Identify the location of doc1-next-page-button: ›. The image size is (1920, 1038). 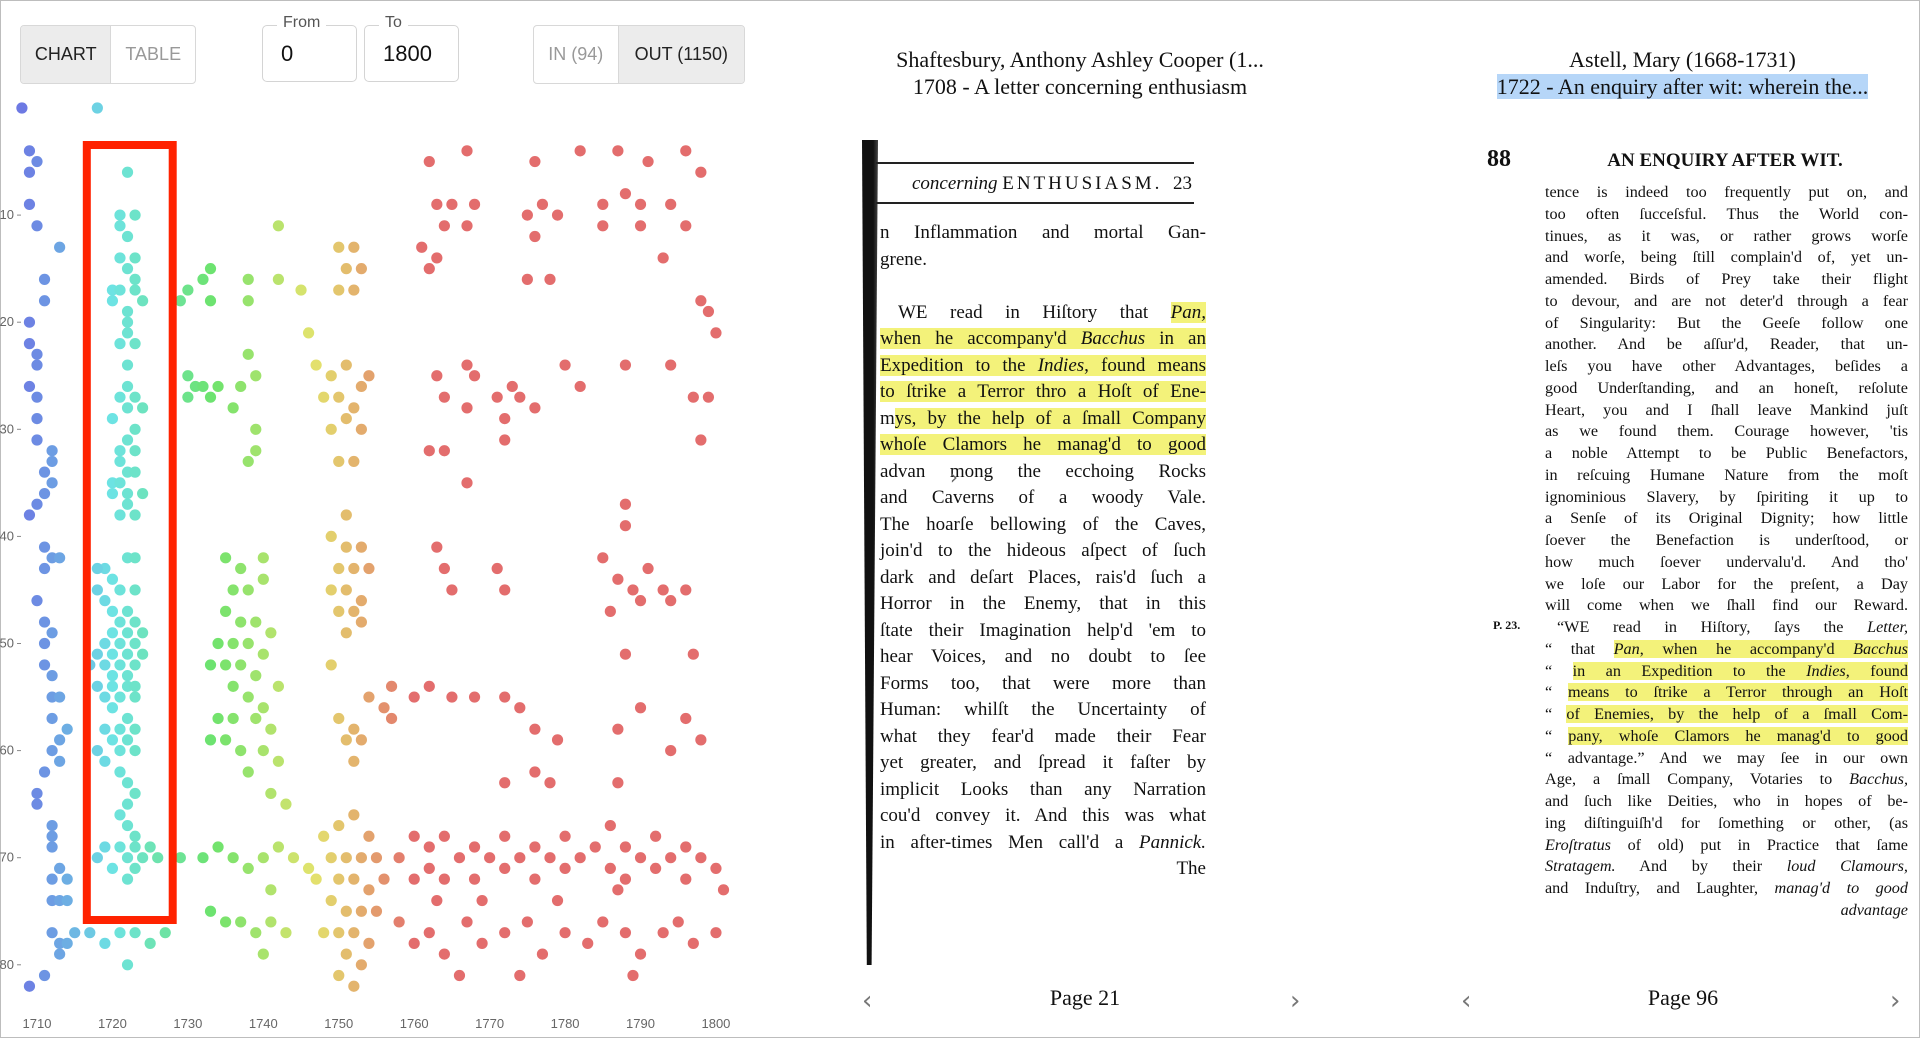
(1295, 1001).